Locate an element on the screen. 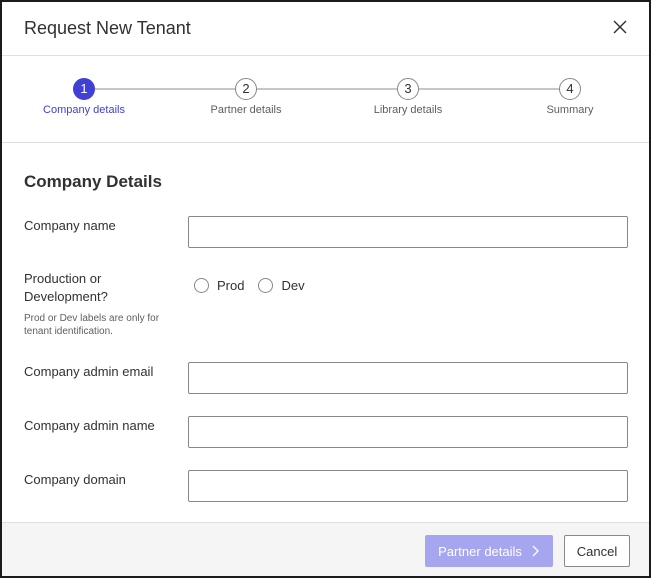  admin-email-label: Company admin email is located at coordinates (89, 371).